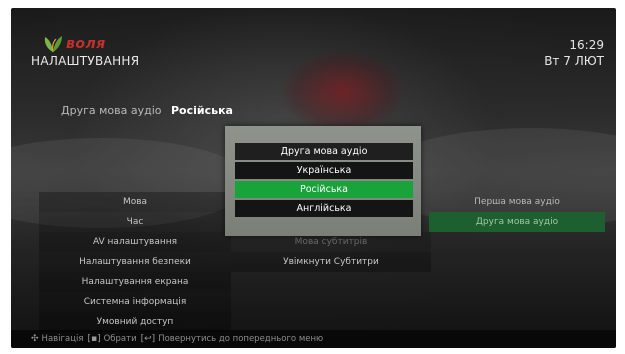 The width and height of the screenshot is (625, 354). What do you see at coordinates (148, 339) in the screenshot?
I see `back-key-icon: [↩]` at bounding box center [148, 339].